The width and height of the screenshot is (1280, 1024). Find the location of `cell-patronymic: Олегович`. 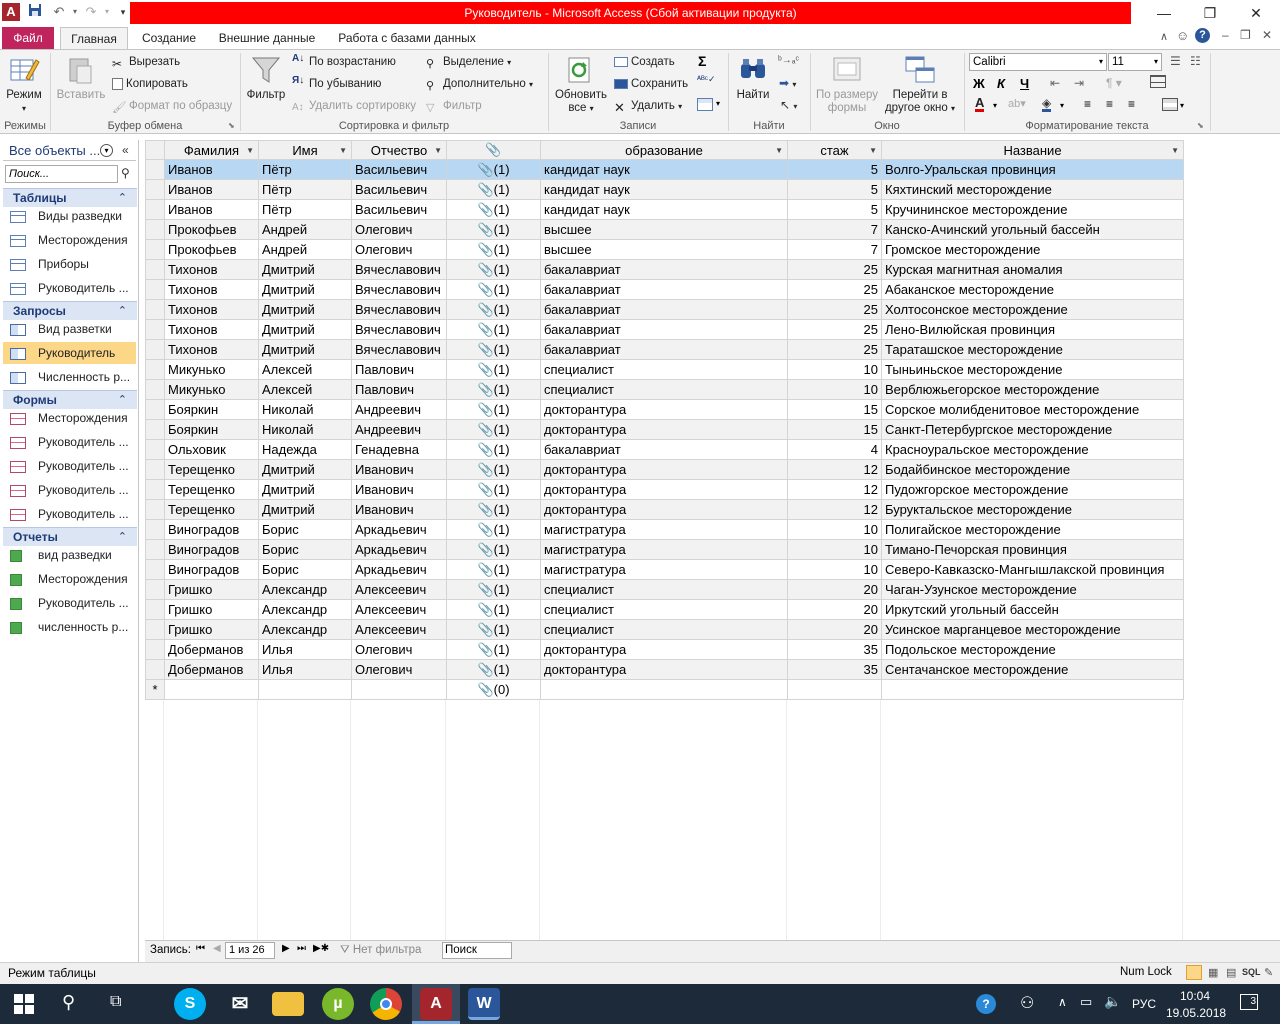

cell-patronymic: Олегович is located at coordinates (399, 229).